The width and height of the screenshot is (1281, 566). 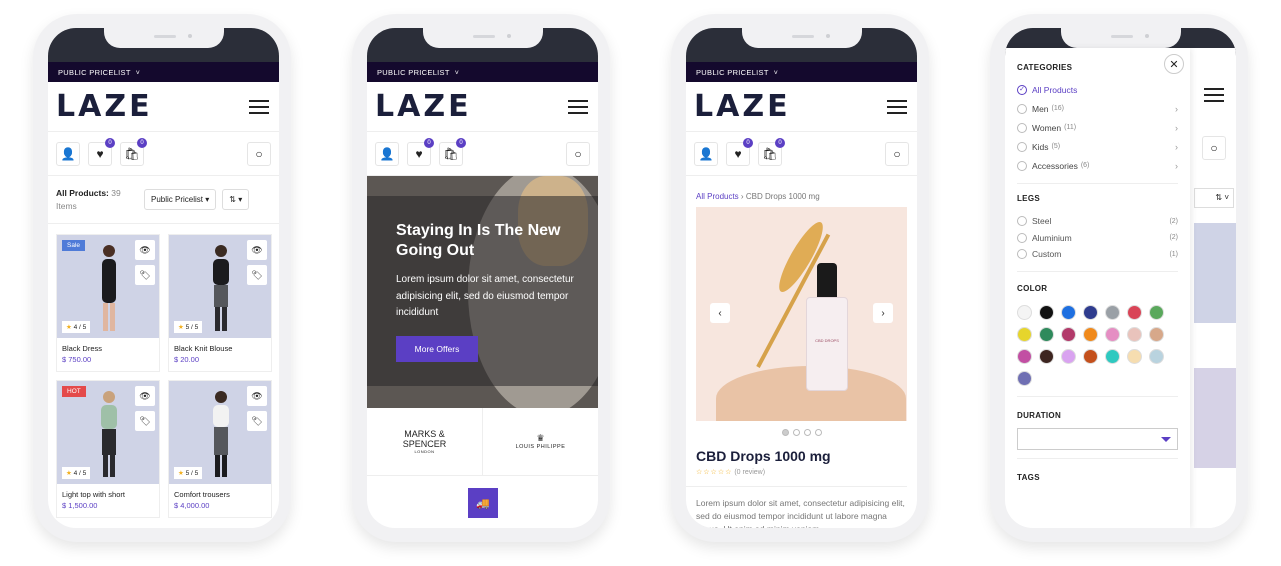 What do you see at coordinates (180, 199) in the screenshot?
I see `pricelist-dropdown: Public Pricelist ▾` at bounding box center [180, 199].